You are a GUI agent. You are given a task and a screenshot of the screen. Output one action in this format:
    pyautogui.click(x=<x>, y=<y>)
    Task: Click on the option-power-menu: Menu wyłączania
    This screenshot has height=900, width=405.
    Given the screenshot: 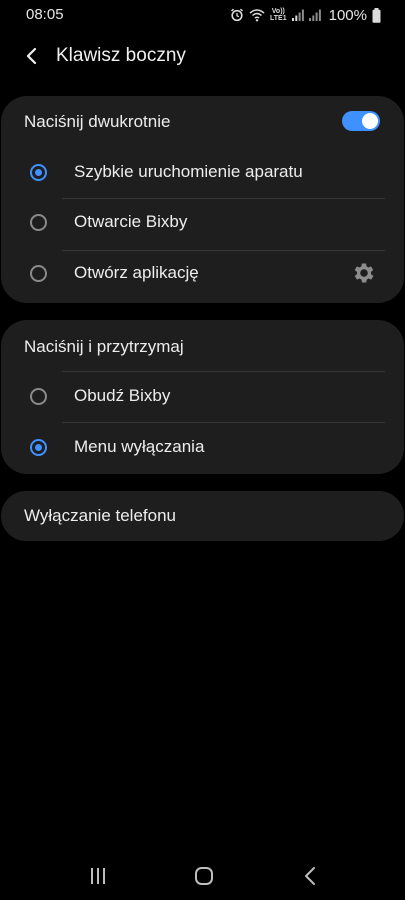 What is the action you would take?
    pyautogui.click(x=202, y=448)
    